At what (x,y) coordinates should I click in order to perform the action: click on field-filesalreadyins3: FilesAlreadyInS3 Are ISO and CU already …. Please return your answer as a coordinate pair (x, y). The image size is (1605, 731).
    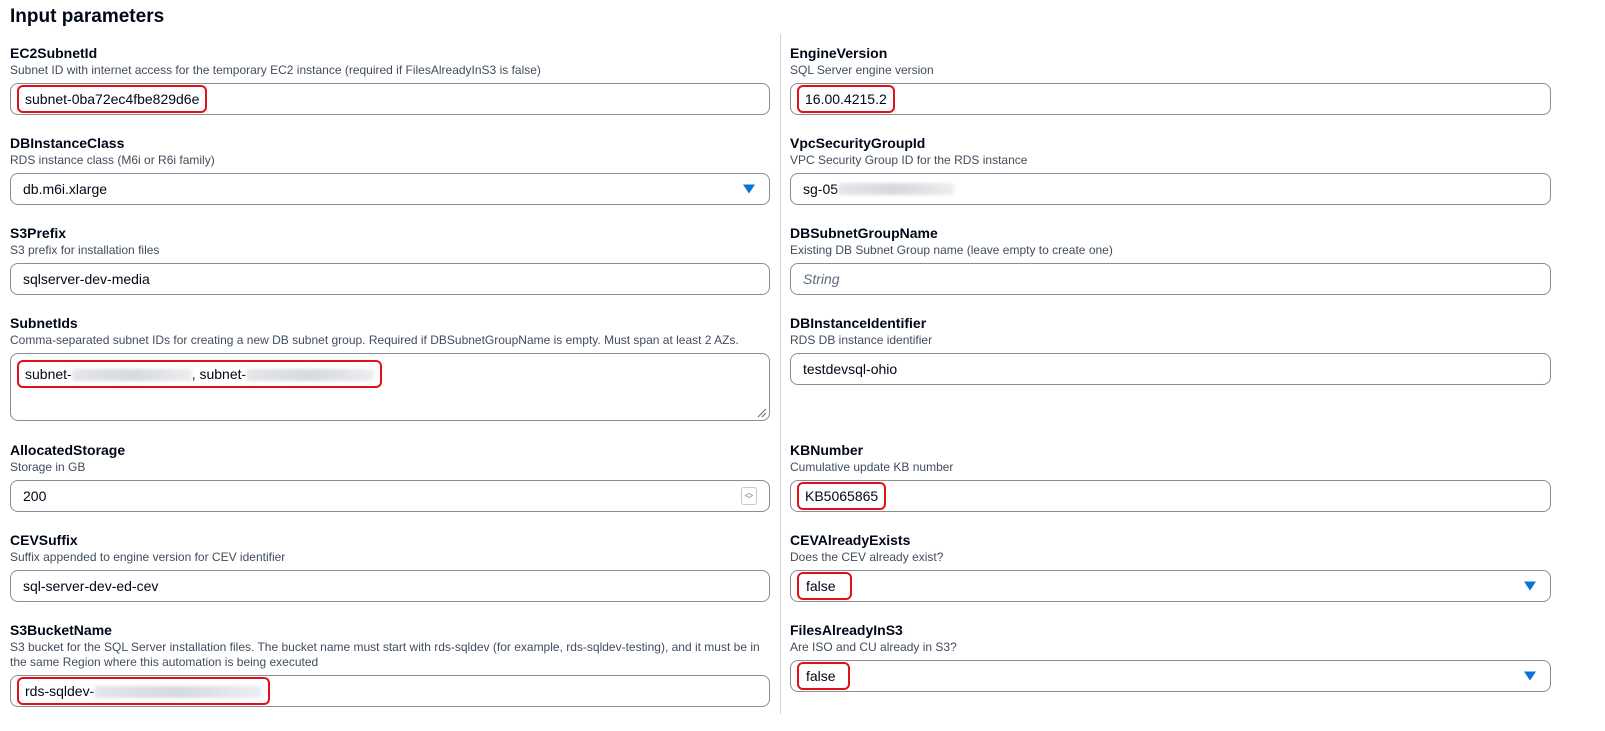
    Looking at the image, I should click on (1170, 656).